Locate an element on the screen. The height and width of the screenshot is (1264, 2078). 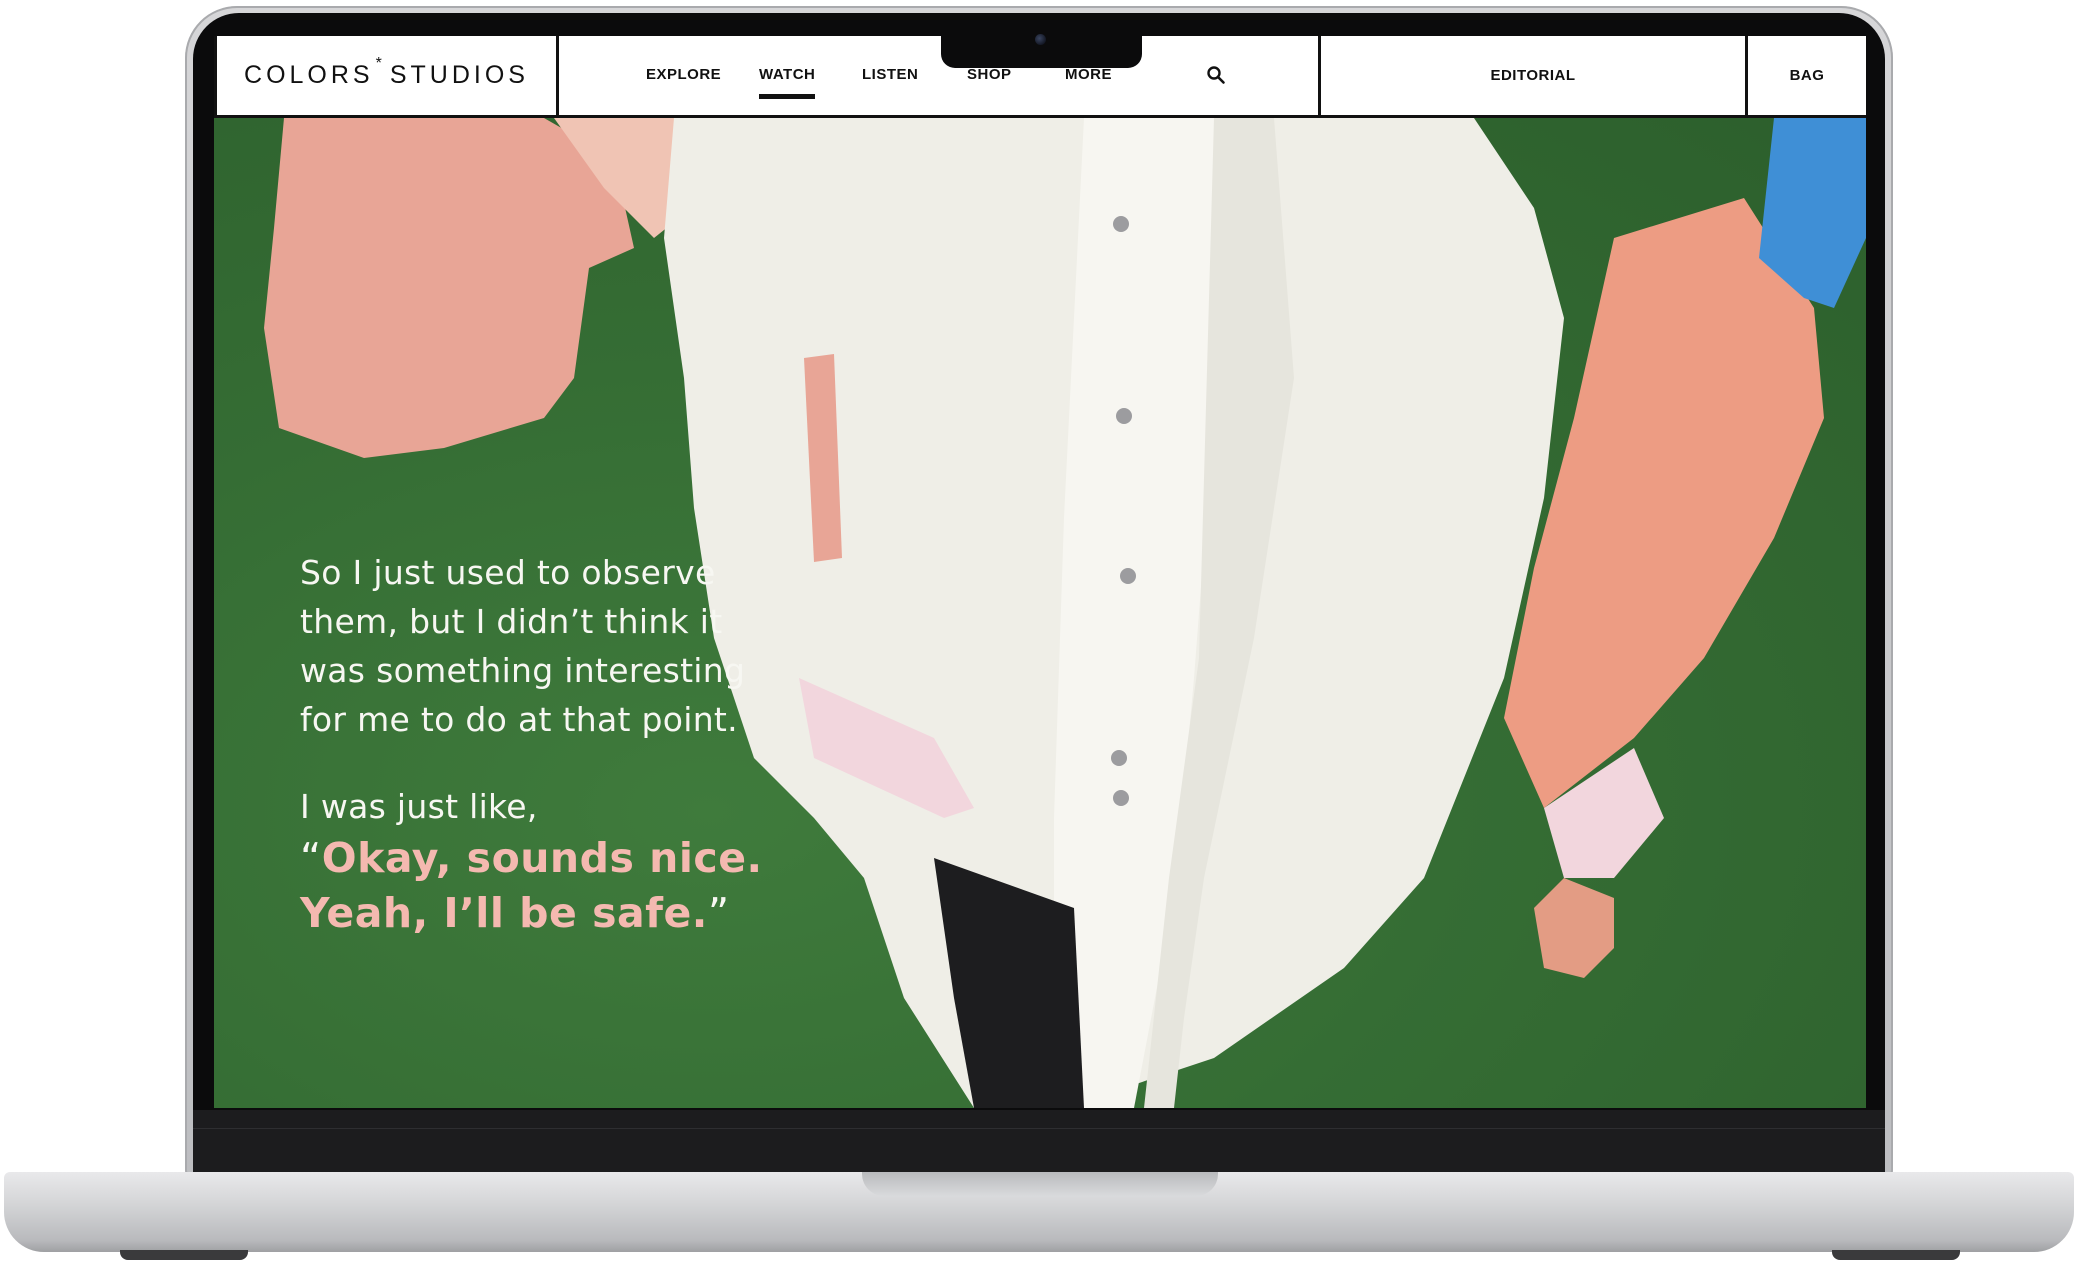
main-nav-cell: EXPLORE WATCH LISTEN SHOP MORE is located at coordinates (940, 75).